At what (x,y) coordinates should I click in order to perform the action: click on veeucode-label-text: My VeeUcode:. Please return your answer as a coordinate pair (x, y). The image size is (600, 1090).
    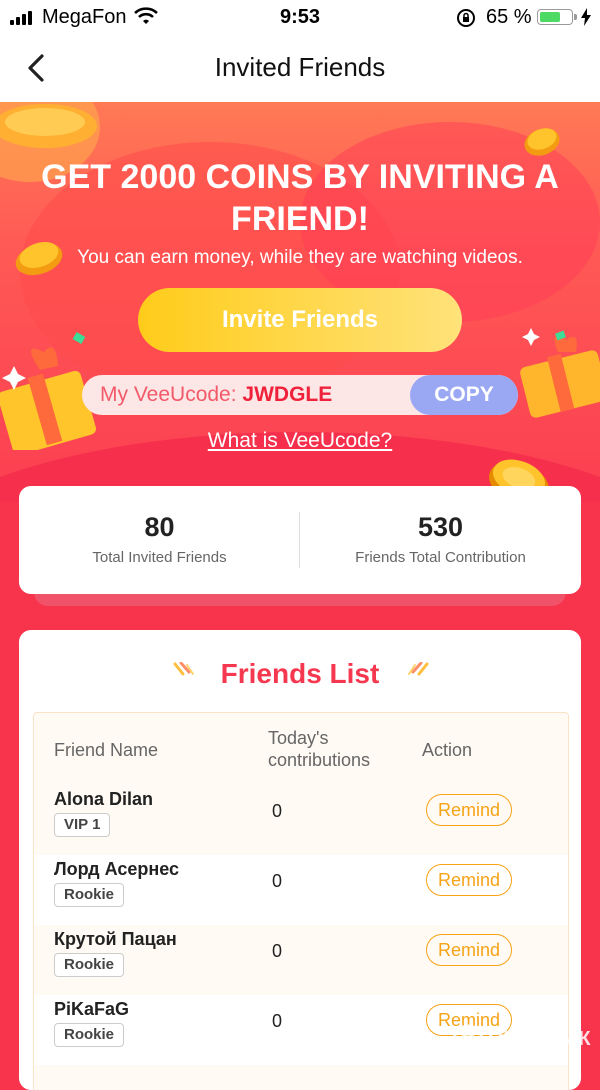
    Looking at the image, I should click on (171, 394).